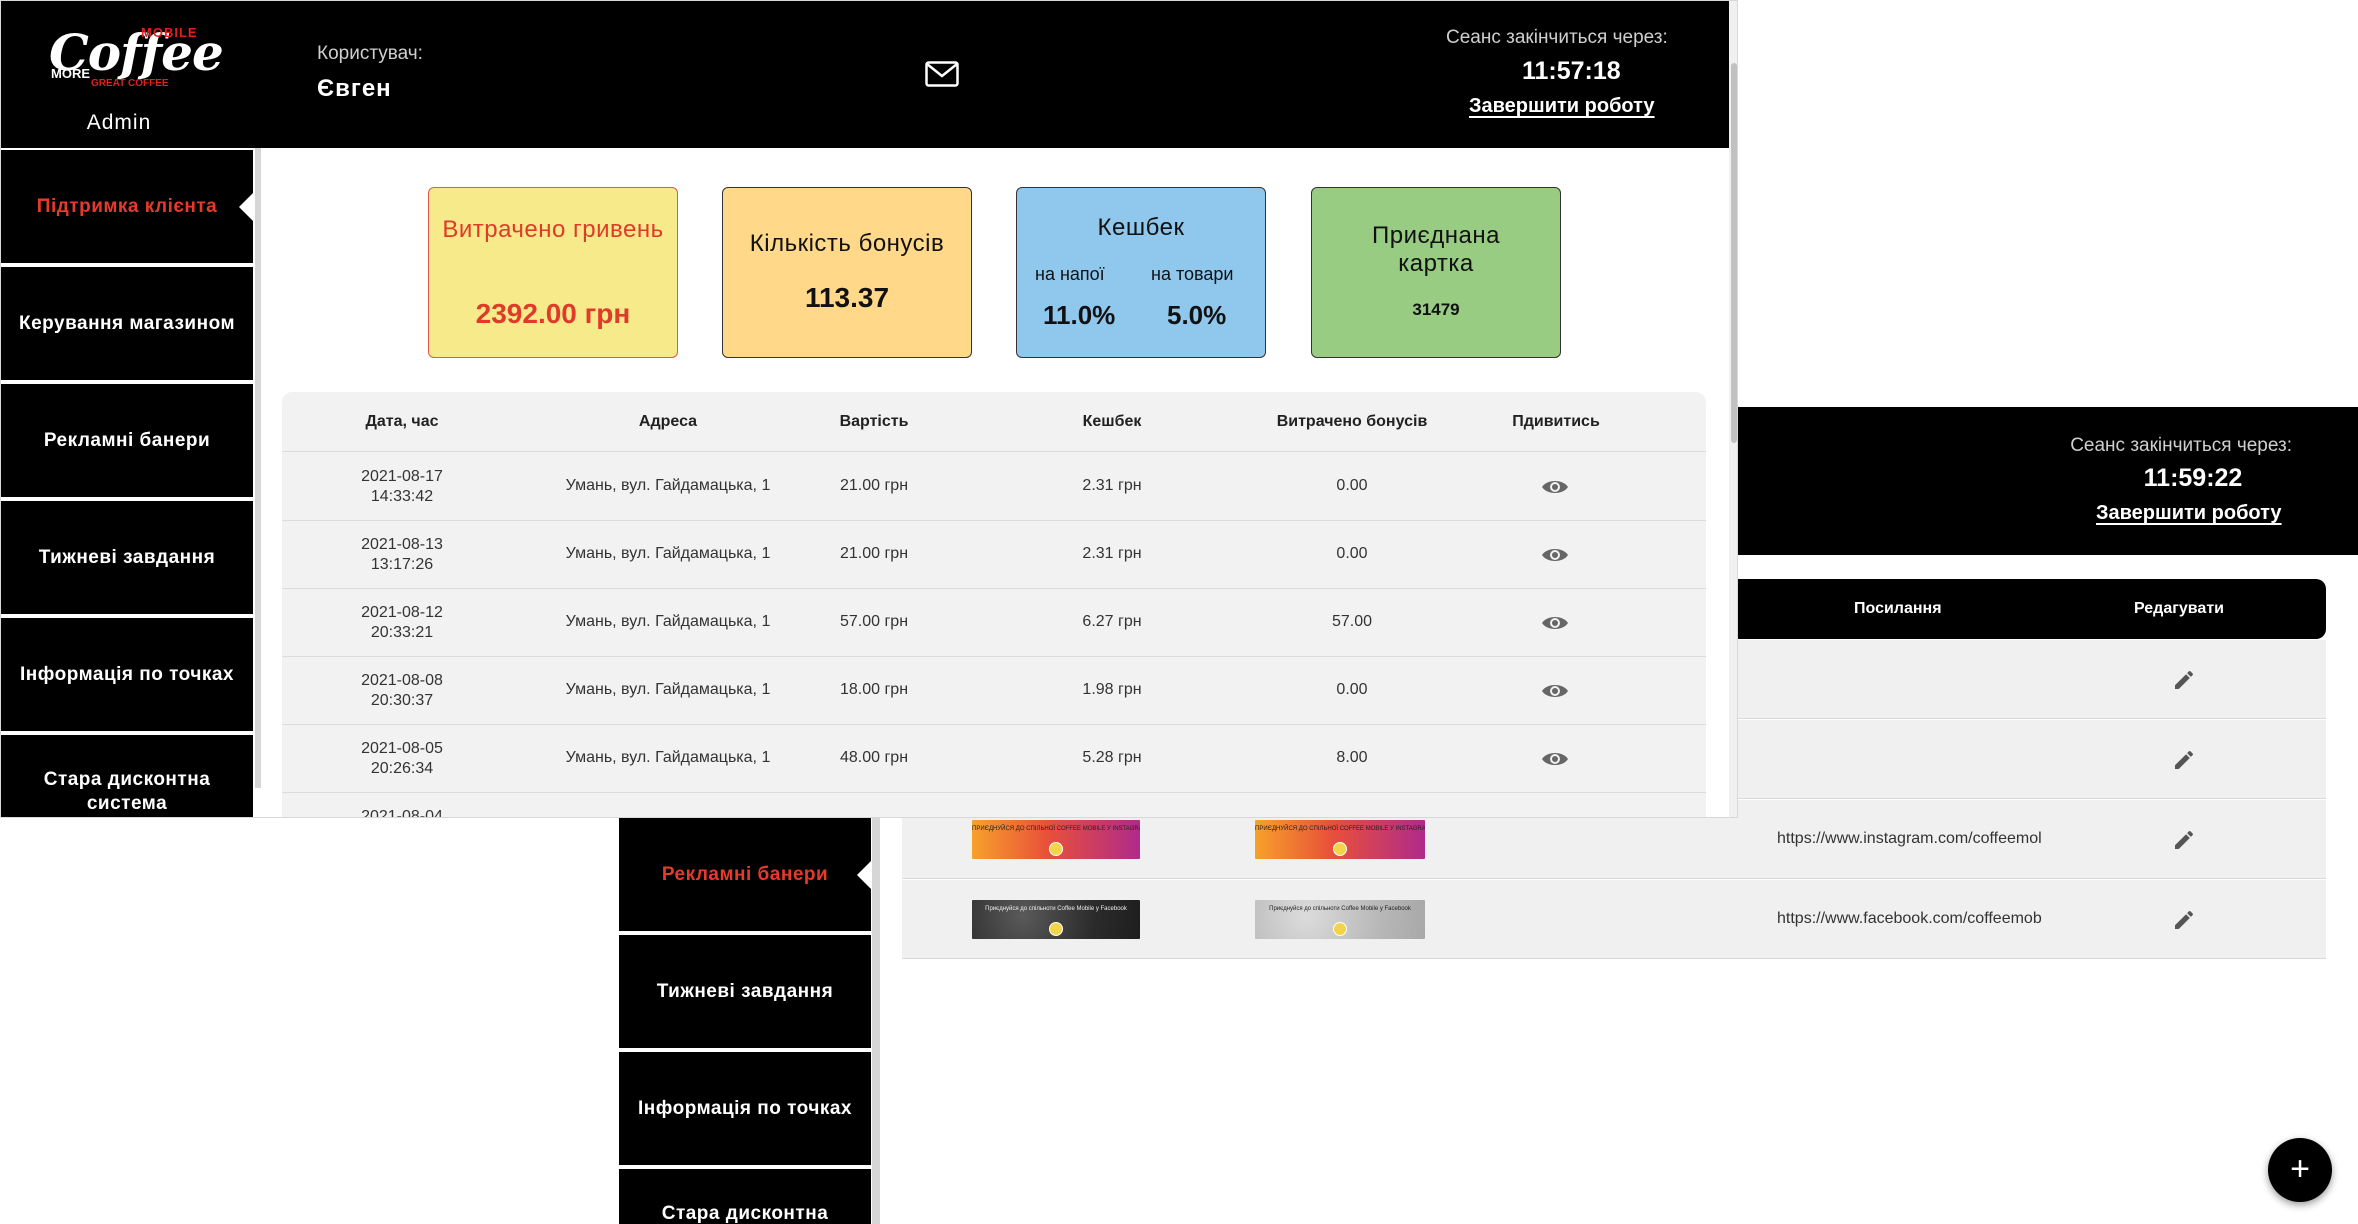 The height and width of the screenshot is (1224, 2358). Describe the element at coordinates (942, 74) in the screenshot. I see `mail-icon` at that location.